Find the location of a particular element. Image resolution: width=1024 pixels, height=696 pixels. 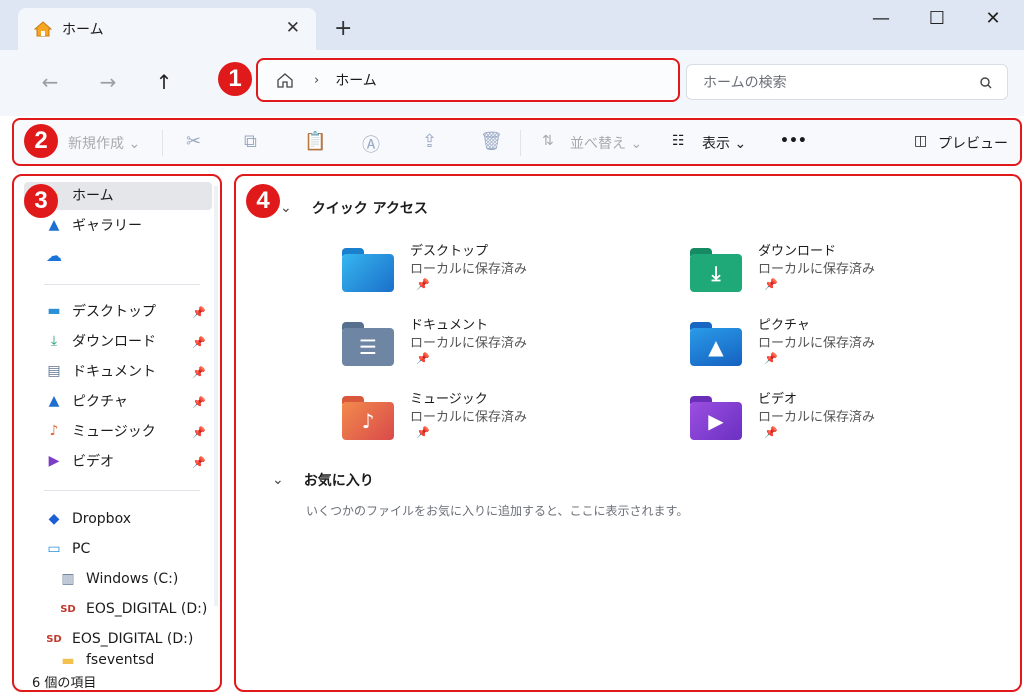

drive-icon: ▥ is located at coordinates (68, 579).